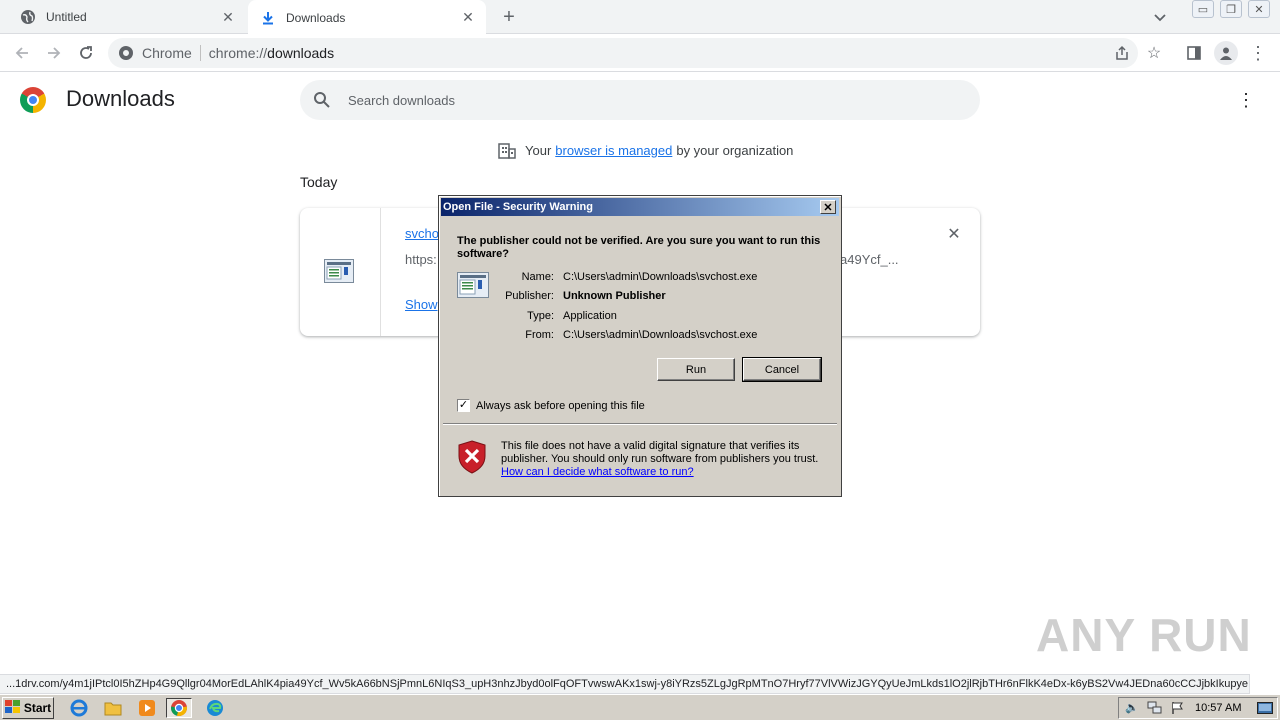 Image resolution: width=1280 pixels, height=720 pixels. I want to click on search-input, so click(636, 100).